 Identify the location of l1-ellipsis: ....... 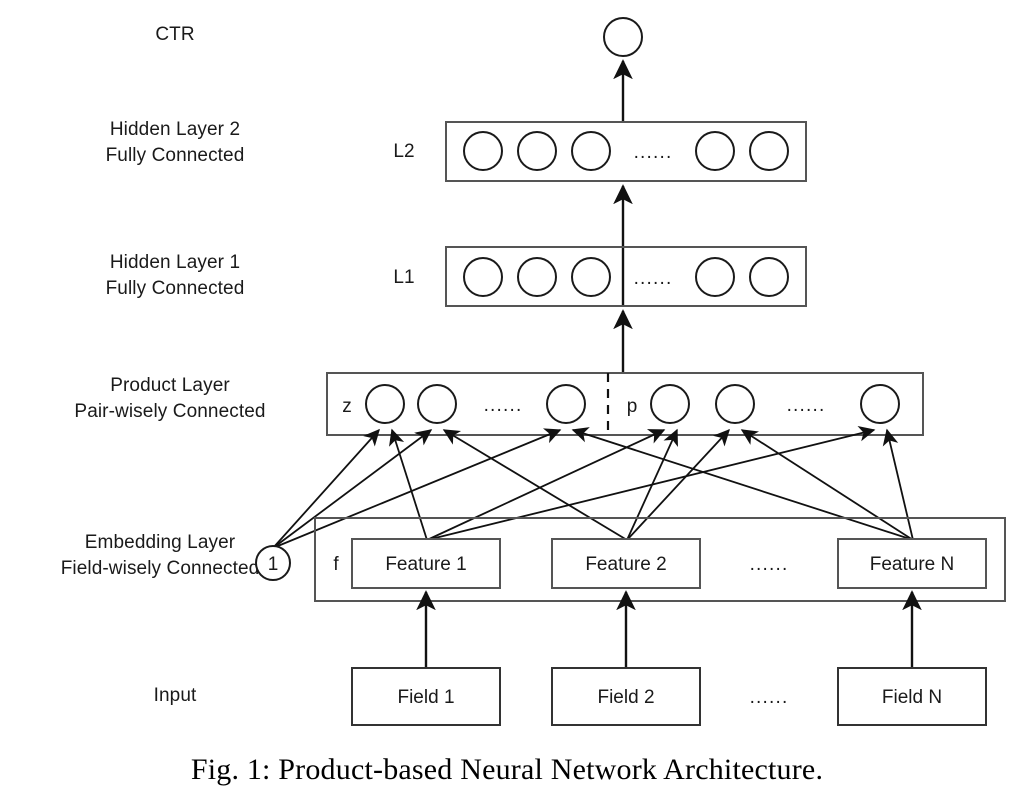
(653, 278).